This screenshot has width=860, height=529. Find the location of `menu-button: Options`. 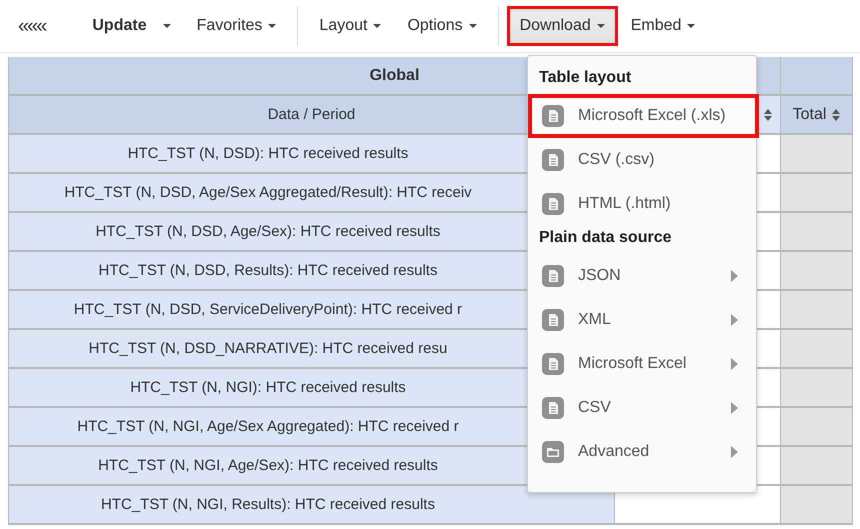

menu-button: Options is located at coordinates (442, 26).